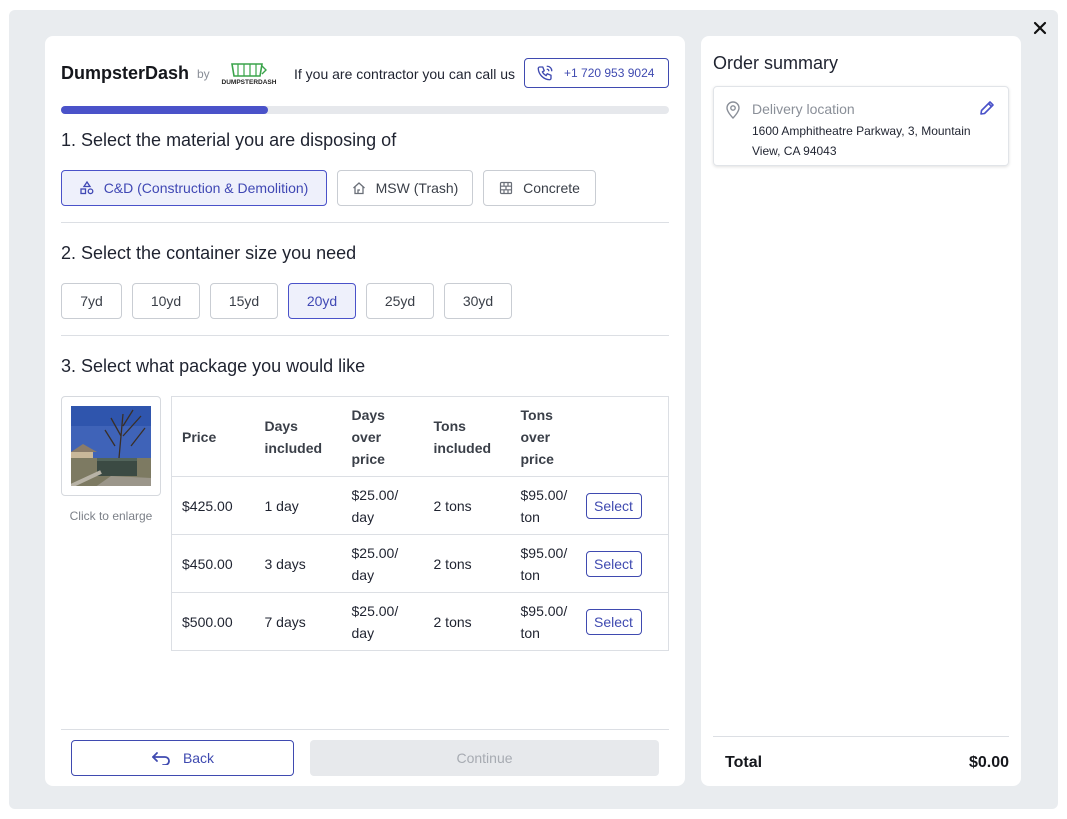  I want to click on days-cell: 7 days, so click(298, 621).